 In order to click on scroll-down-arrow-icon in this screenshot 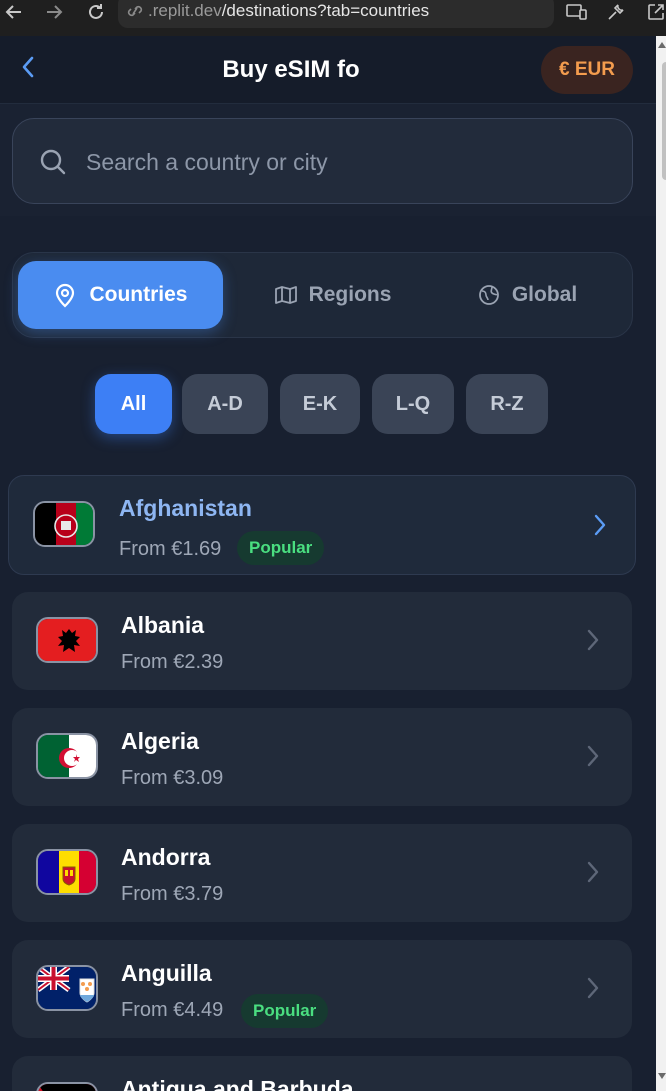, I will do `click(662, 1076)`.